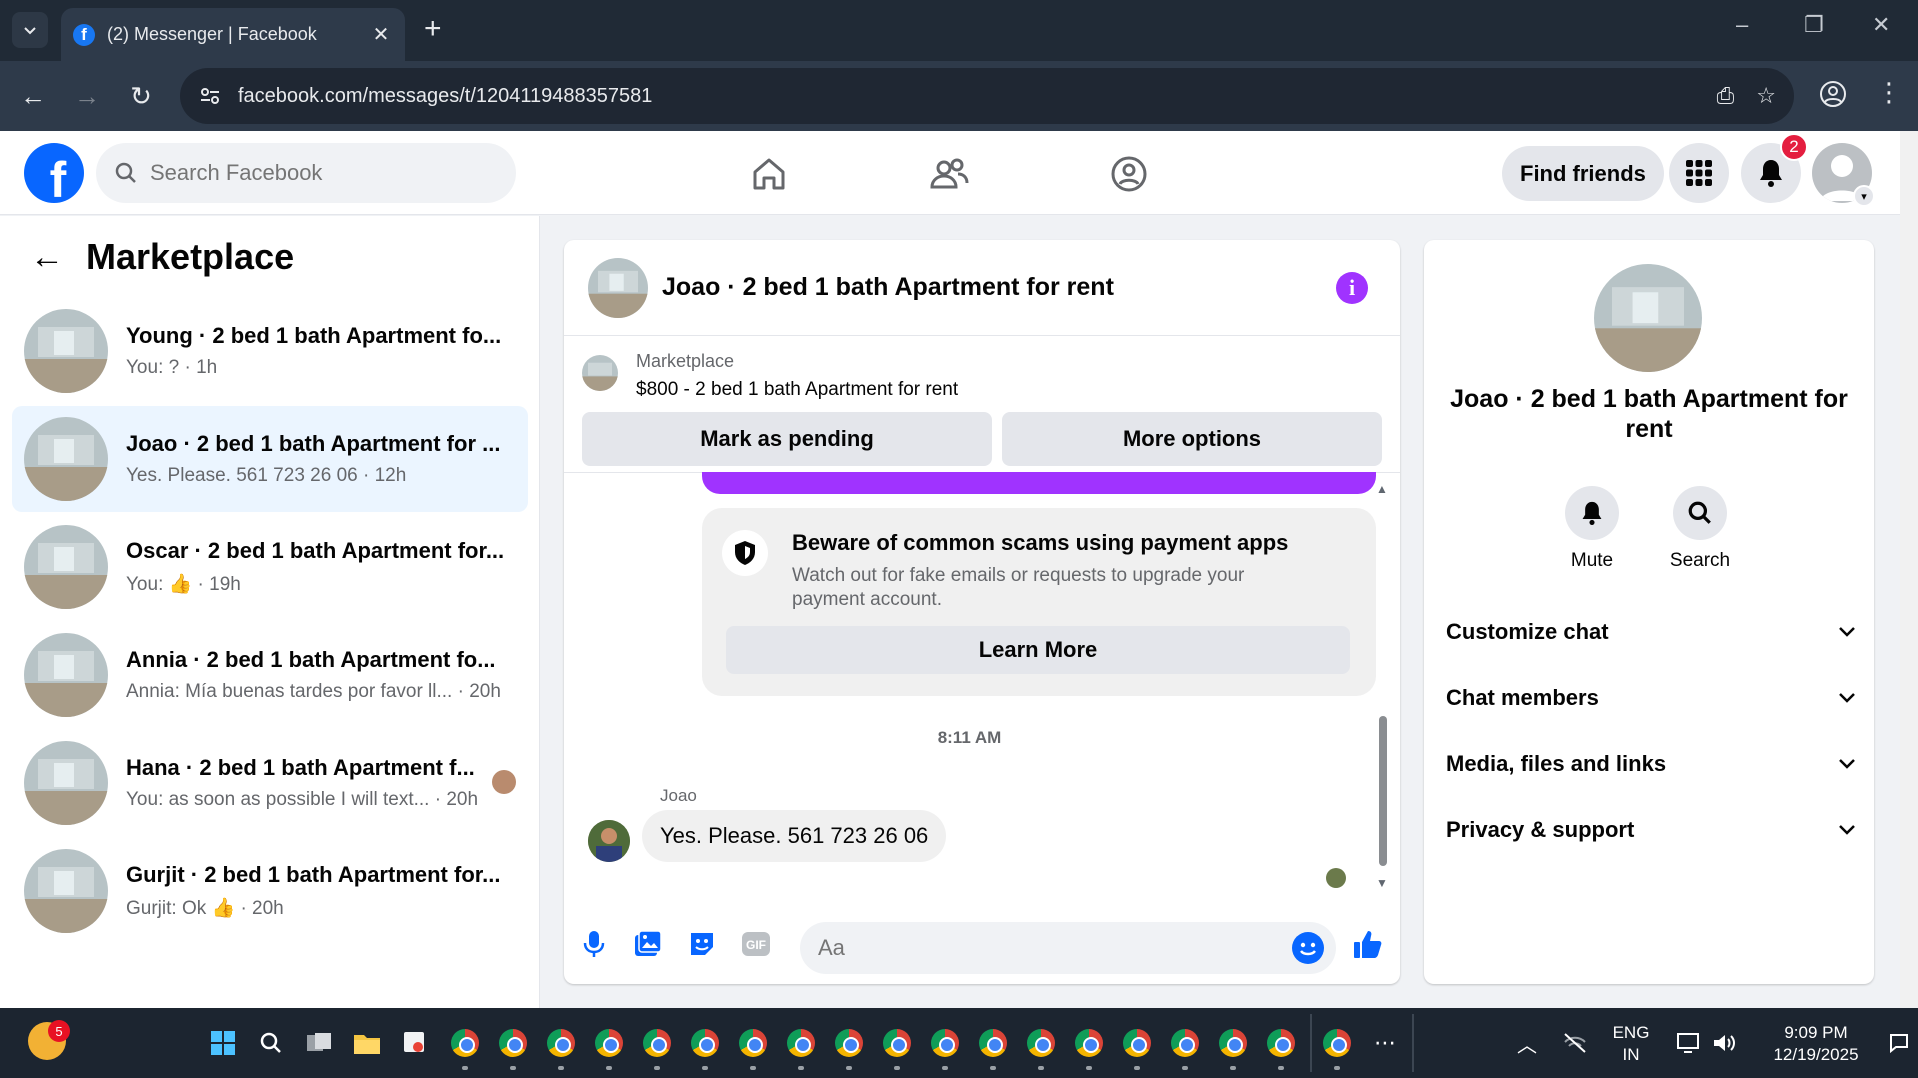 This screenshot has height=1078, width=1918. Describe the element at coordinates (223, 1043) in the screenshot. I see `windows-start-icon` at that location.